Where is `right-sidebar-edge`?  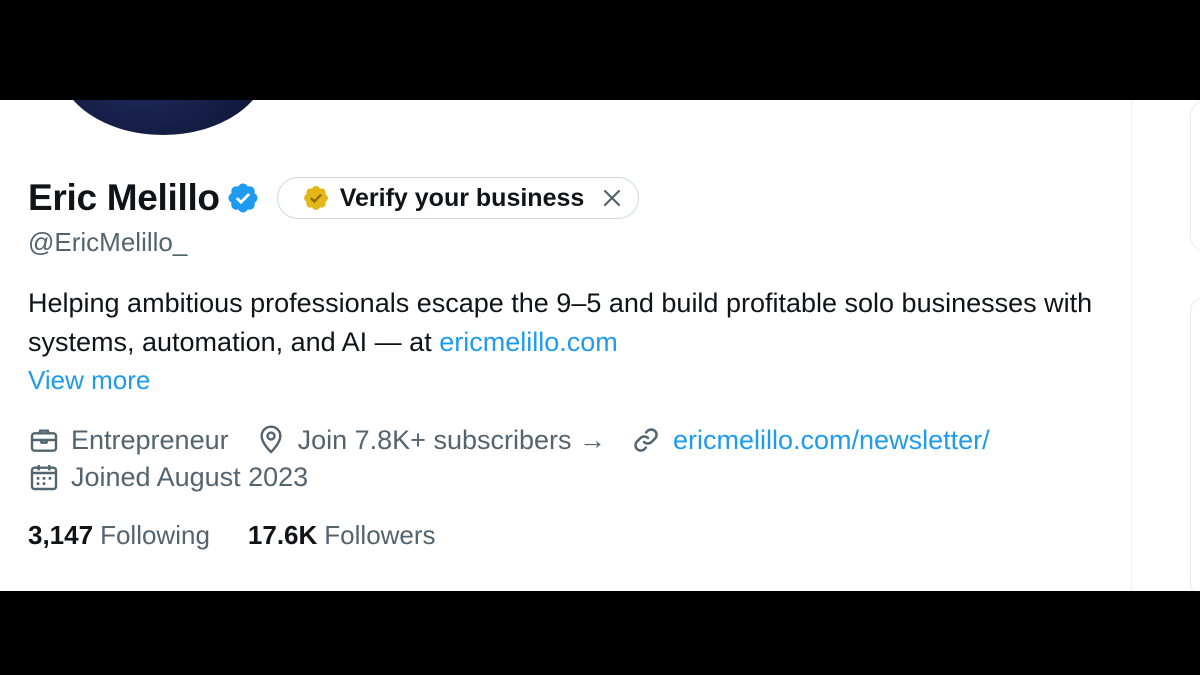 right-sidebar-edge is located at coordinates (1165, 345).